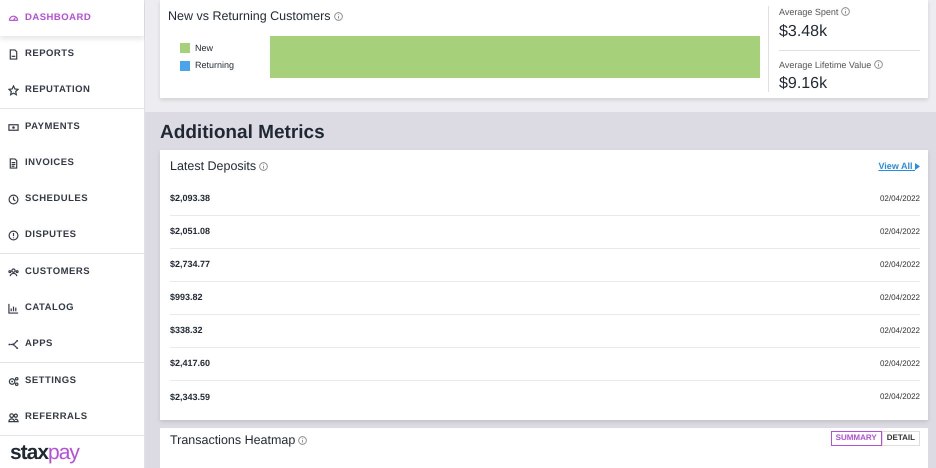 Image resolution: width=936 pixels, height=468 pixels. I want to click on deposit-amount: $2,051.08, so click(190, 231).